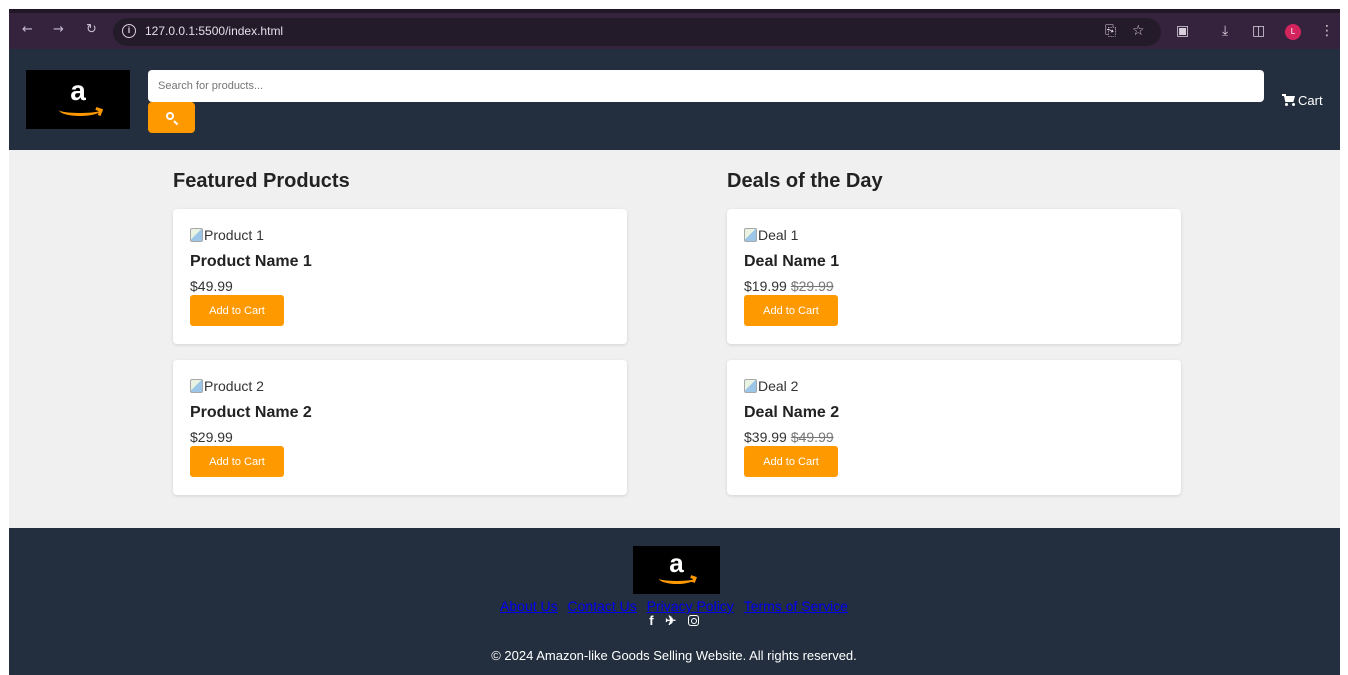 This screenshot has width=1348, height=675. What do you see at coordinates (529, 606) in the screenshot?
I see `footer-link-about-us: About Us` at bounding box center [529, 606].